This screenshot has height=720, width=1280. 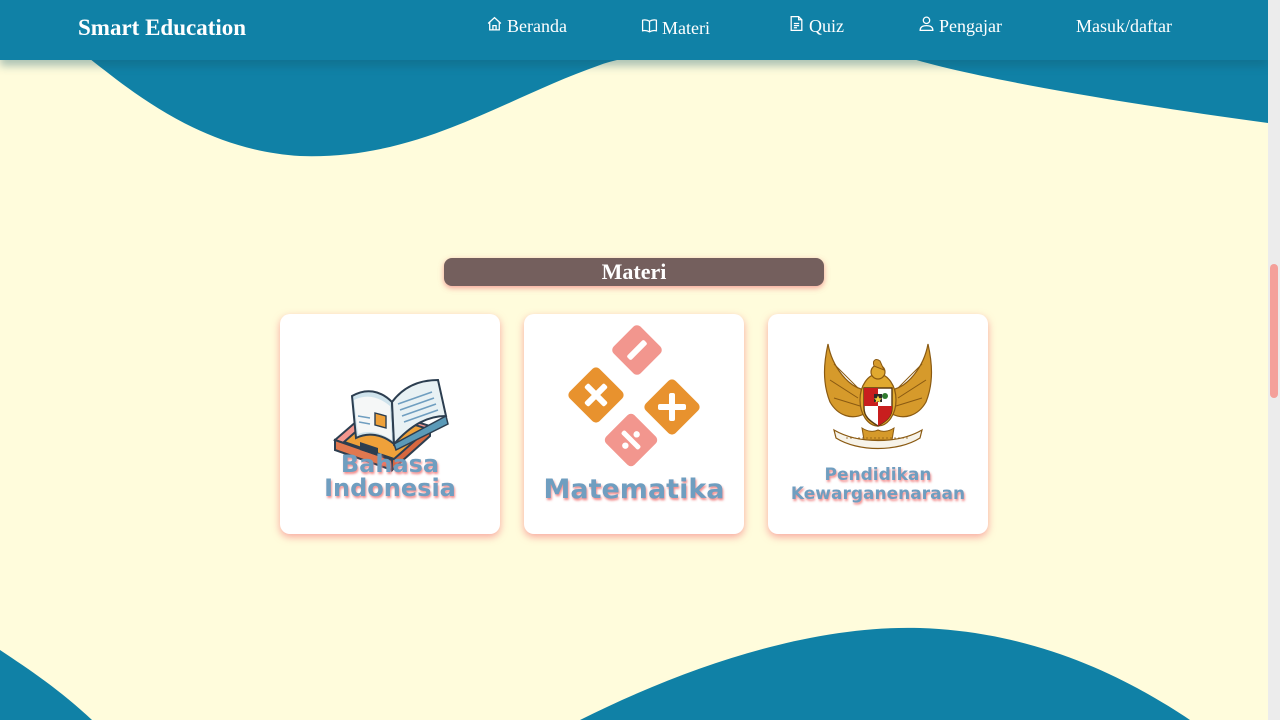 I want to click on card-label-line-1: Pendidikan, so click(x=878, y=475).